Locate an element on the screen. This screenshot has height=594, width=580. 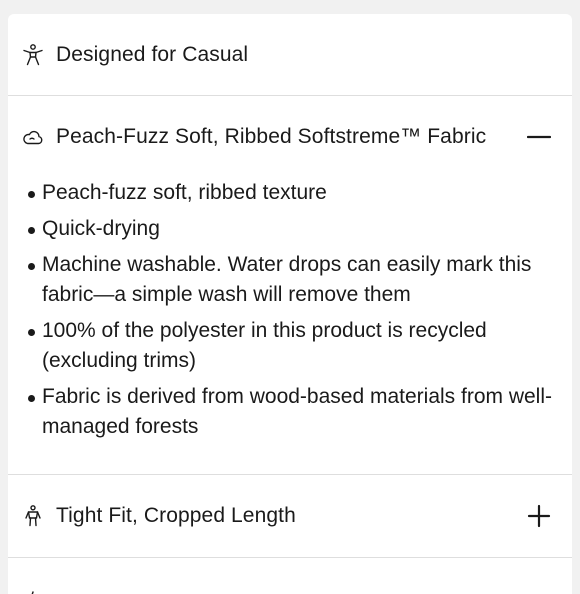
person-arms-out-icon is located at coordinates (33, 55).